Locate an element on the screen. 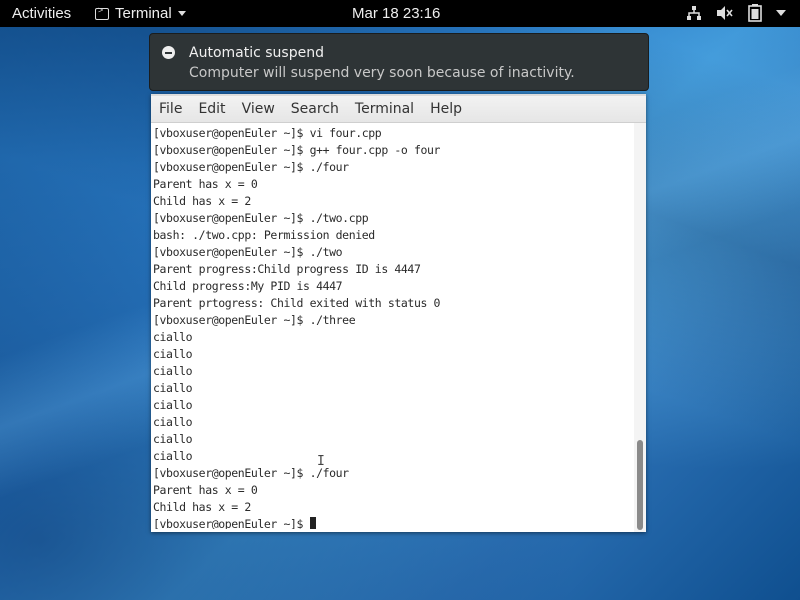  terminal-scrollbar is located at coordinates (640, 327).